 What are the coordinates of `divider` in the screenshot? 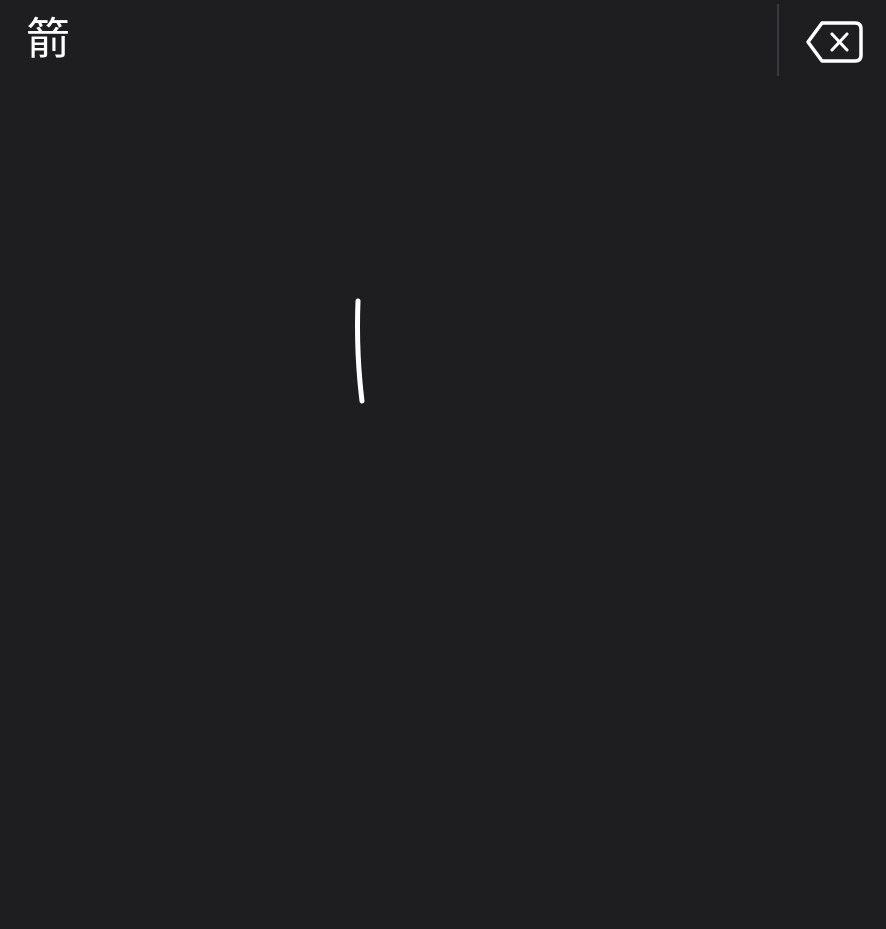 It's located at (778, 40).